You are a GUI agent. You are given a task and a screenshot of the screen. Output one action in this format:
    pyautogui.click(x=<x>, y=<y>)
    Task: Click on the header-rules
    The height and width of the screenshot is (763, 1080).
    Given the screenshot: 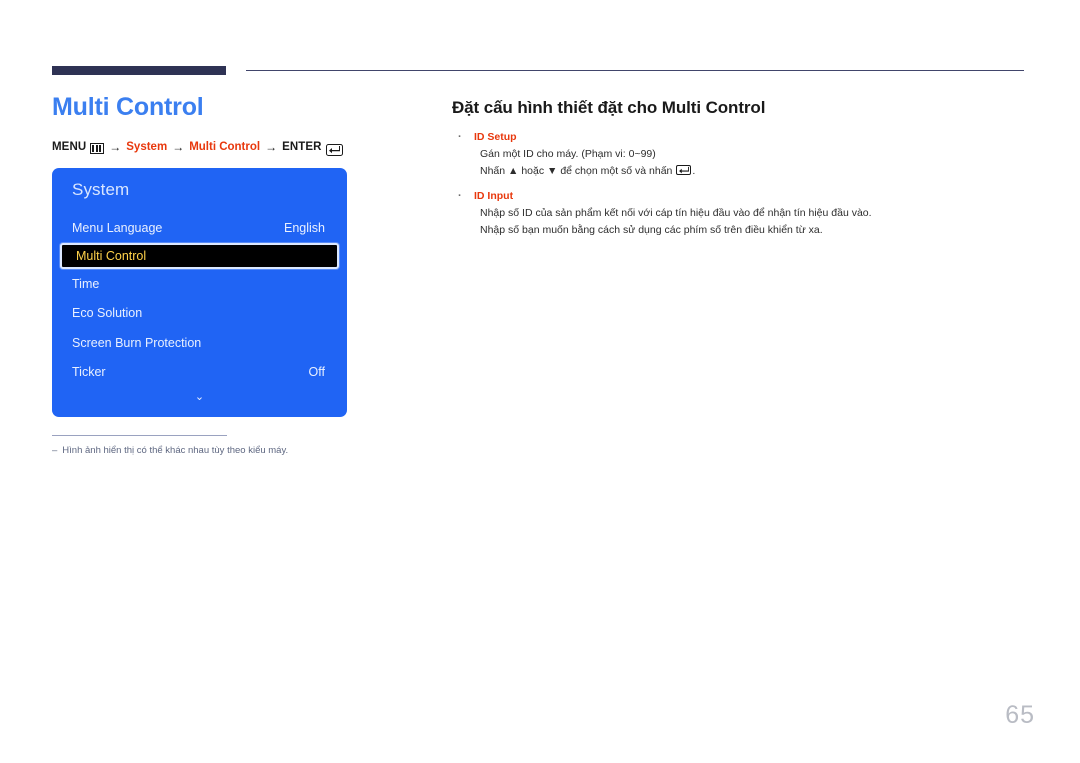 What is the action you would take?
    pyautogui.click(x=538, y=71)
    